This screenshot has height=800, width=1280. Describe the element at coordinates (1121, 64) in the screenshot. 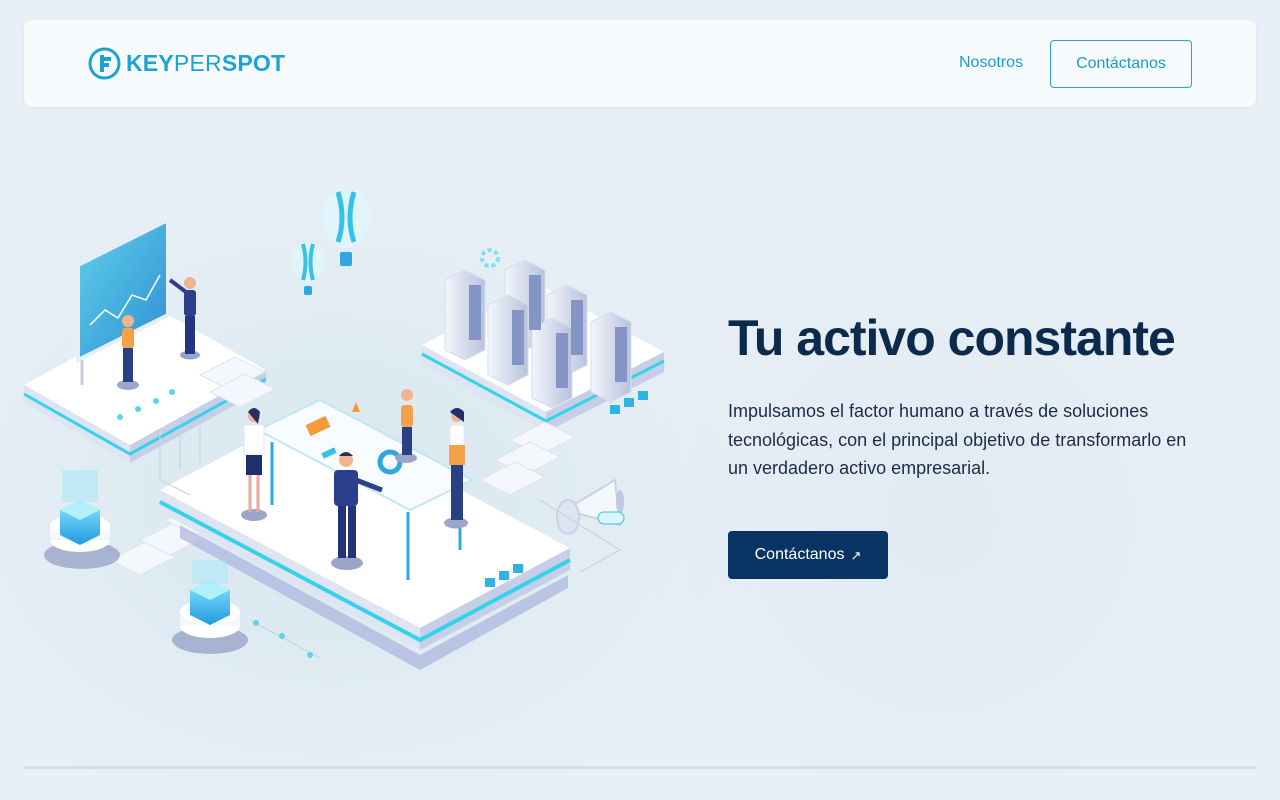

I see `contact-nav-button: Contáctanos` at that location.